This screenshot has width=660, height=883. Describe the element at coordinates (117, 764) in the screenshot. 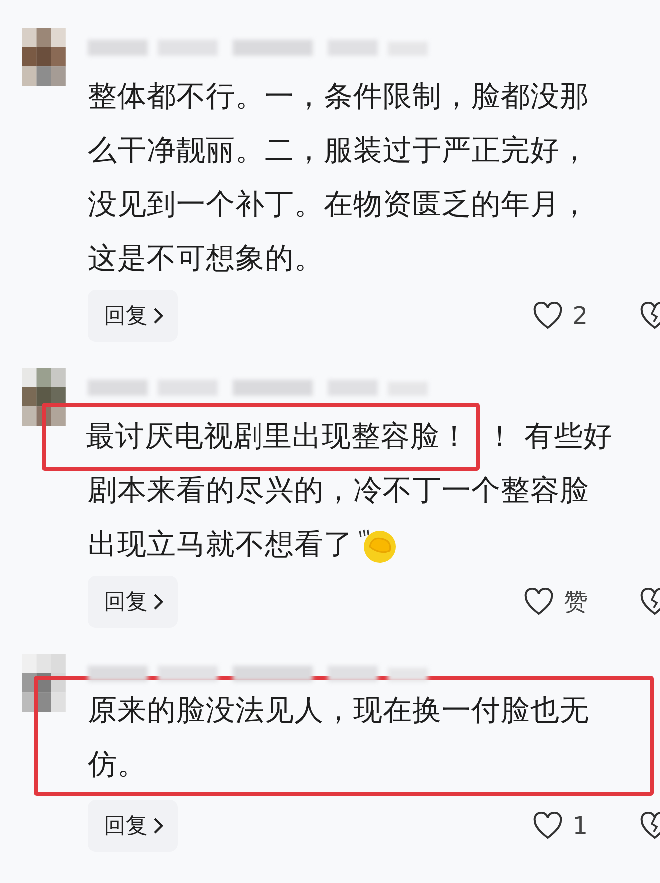

I see `comment-text: 仿。` at that location.